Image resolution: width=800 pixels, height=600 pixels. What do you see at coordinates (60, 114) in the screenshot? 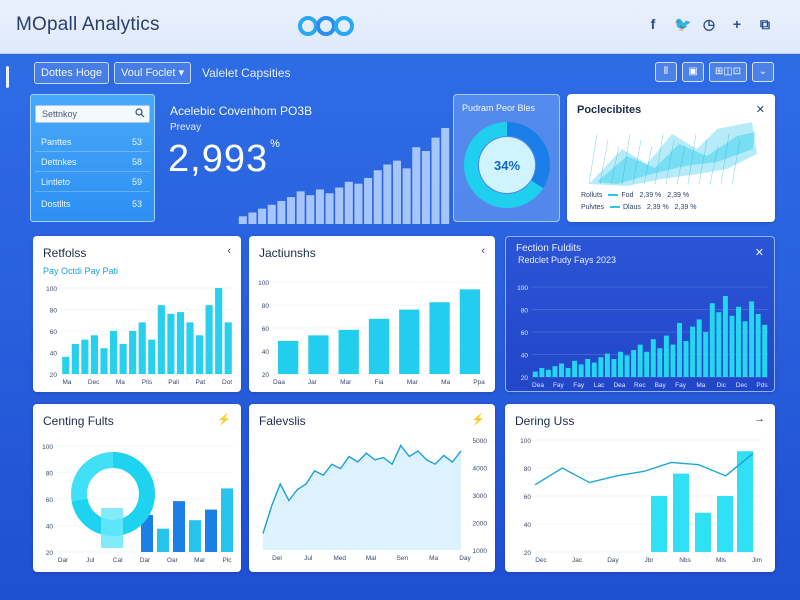
I see `search-placeholder: Settnkoy` at bounding box center [60, 114].